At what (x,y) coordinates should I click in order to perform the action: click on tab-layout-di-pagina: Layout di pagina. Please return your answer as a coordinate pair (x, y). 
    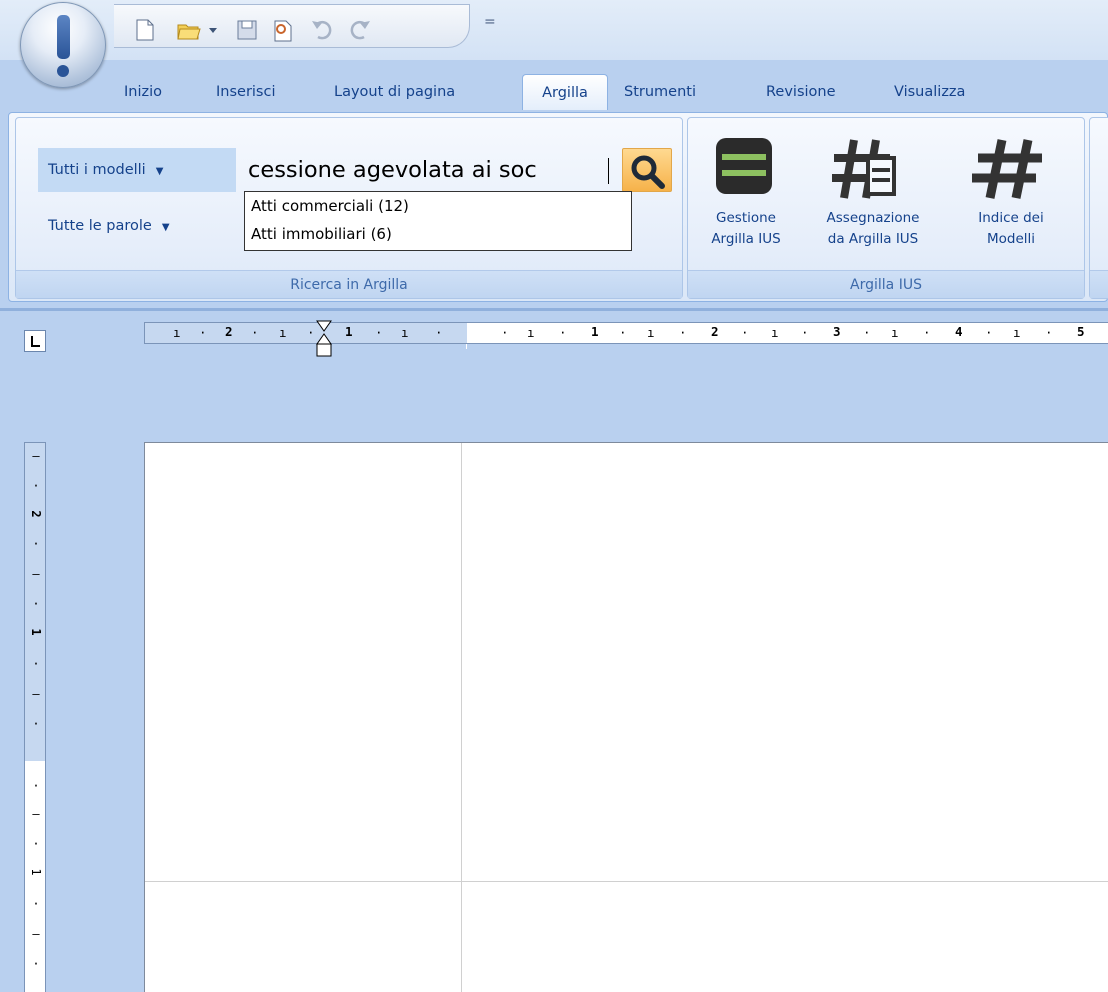
    Looking at the image, I should click on (394, 92).